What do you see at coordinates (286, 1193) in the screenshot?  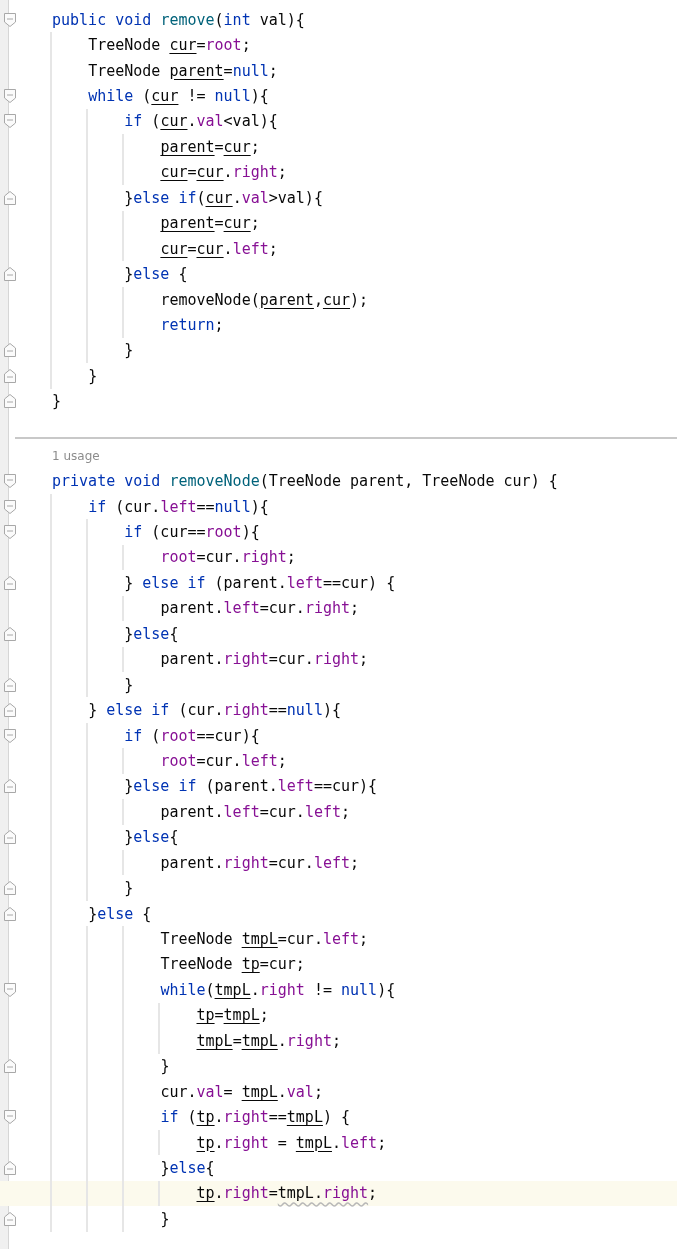 I see `code-line: tp.right=tmpL.right;` at bounding box center [286, 1193].